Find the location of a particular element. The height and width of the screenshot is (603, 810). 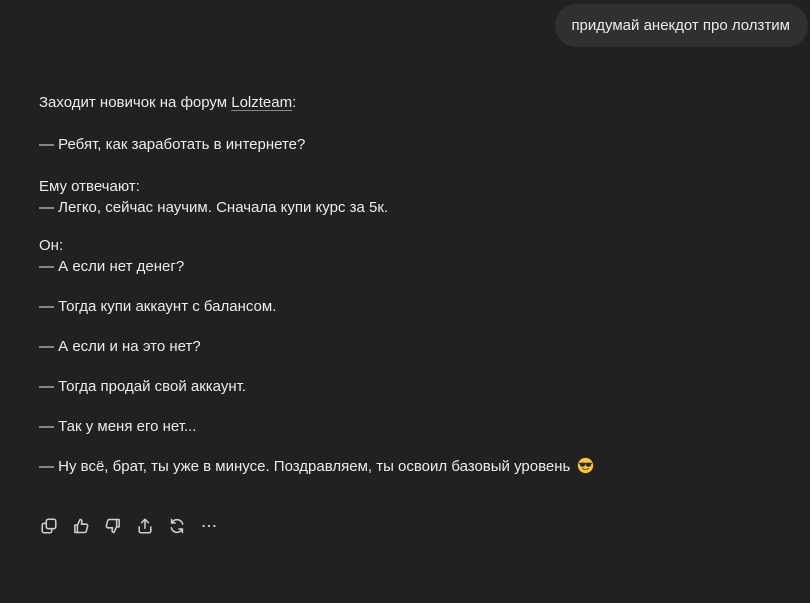

message-line: — А если и на это нет? is located at coordinates (120, 346).